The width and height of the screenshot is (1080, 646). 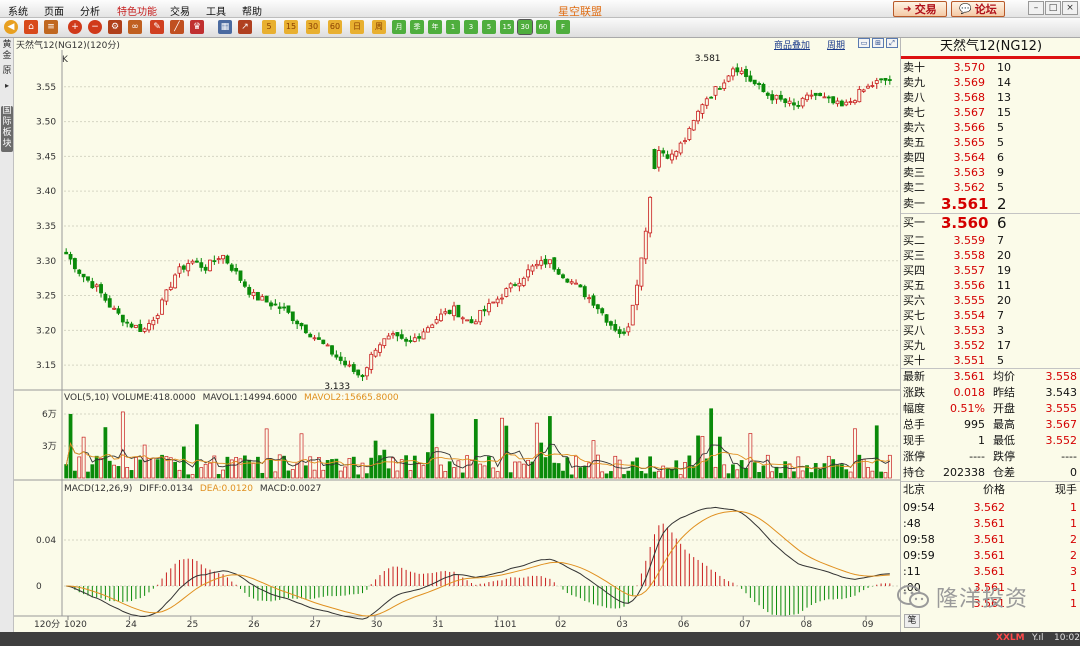 What do you see at coordinates (864, 43) in the screenshot?
I see `layout-icon: ▭` at bounding box center [864, 43].